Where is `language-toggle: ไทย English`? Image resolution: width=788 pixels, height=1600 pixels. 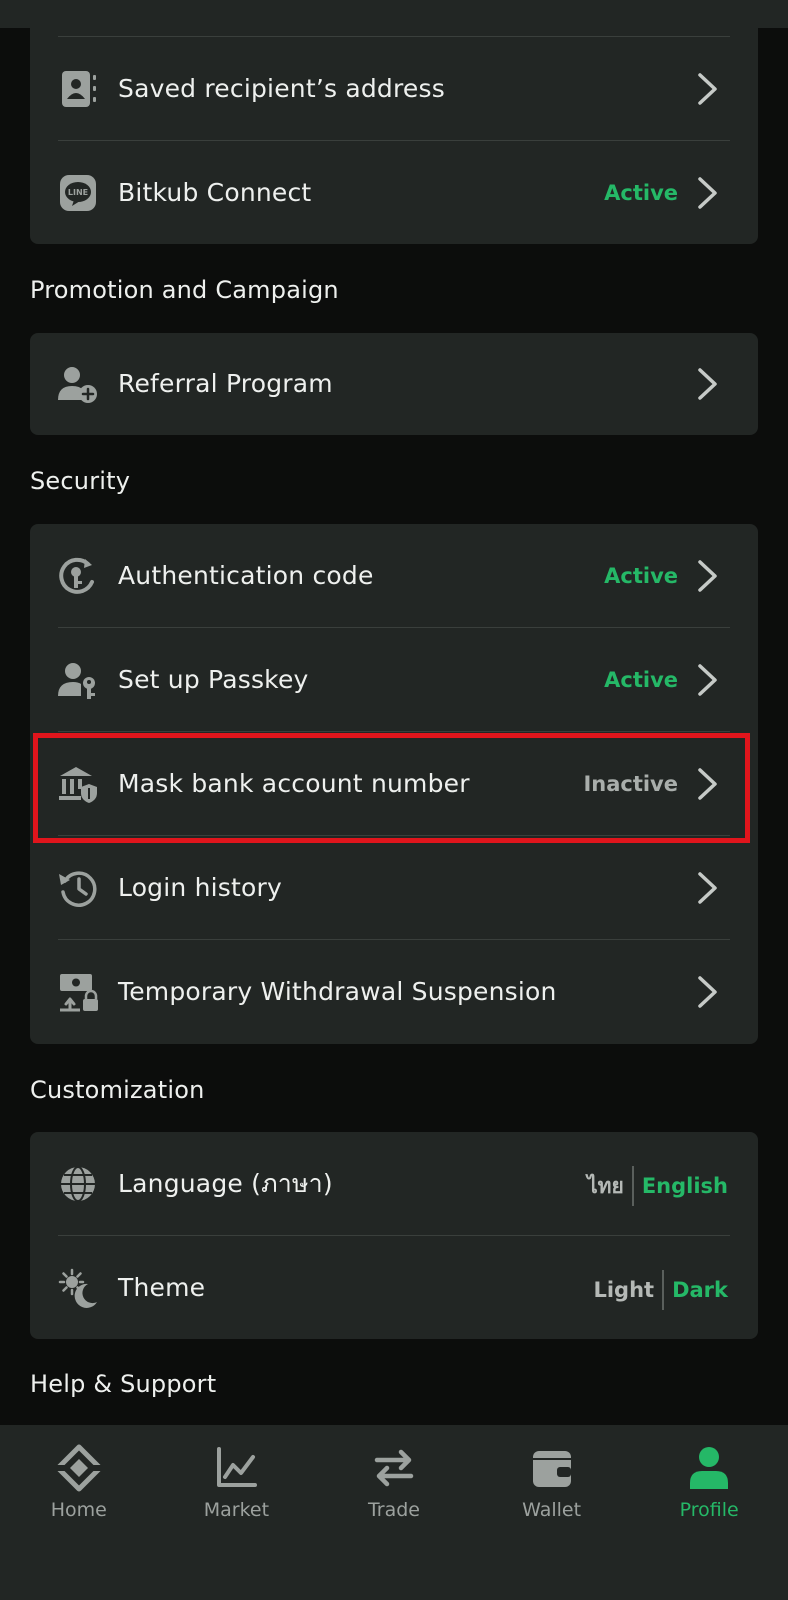
language-toggle: ไทย English is located at coordinates (653, 1186).